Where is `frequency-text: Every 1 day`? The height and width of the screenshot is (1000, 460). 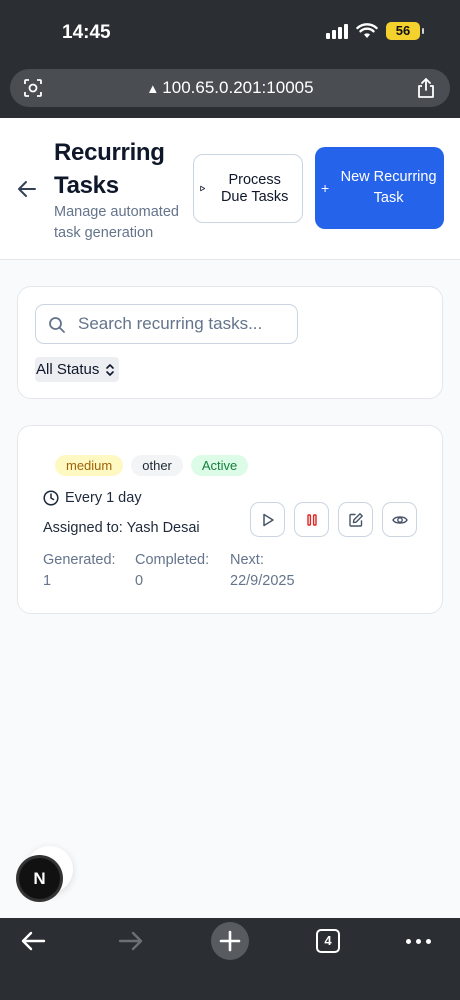
frequency-text: Every 1 day is located at coordinates (103, 498).